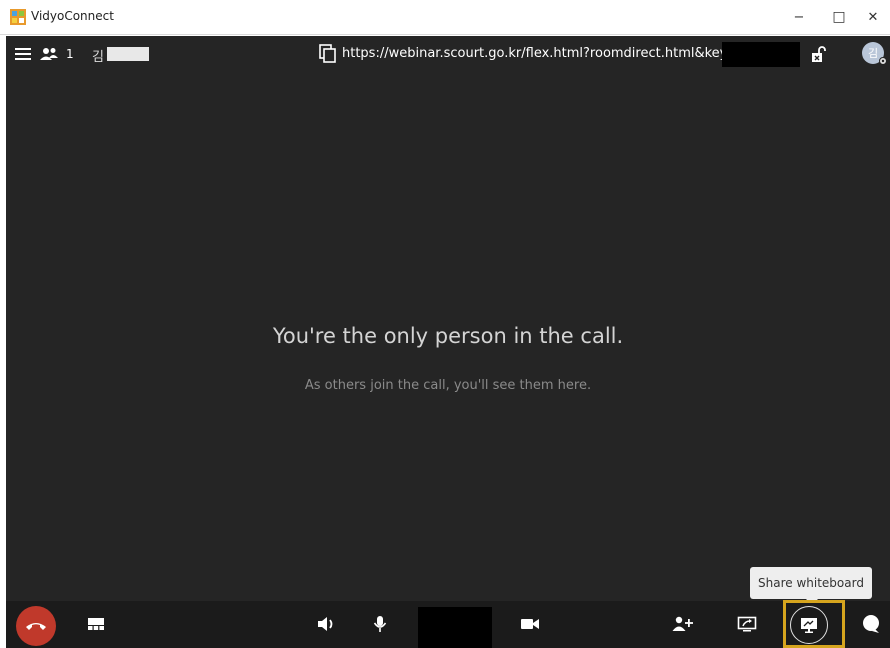 The height and width of the screenshot is (648, 890). I want to click on chat-button, so click(871, 624).